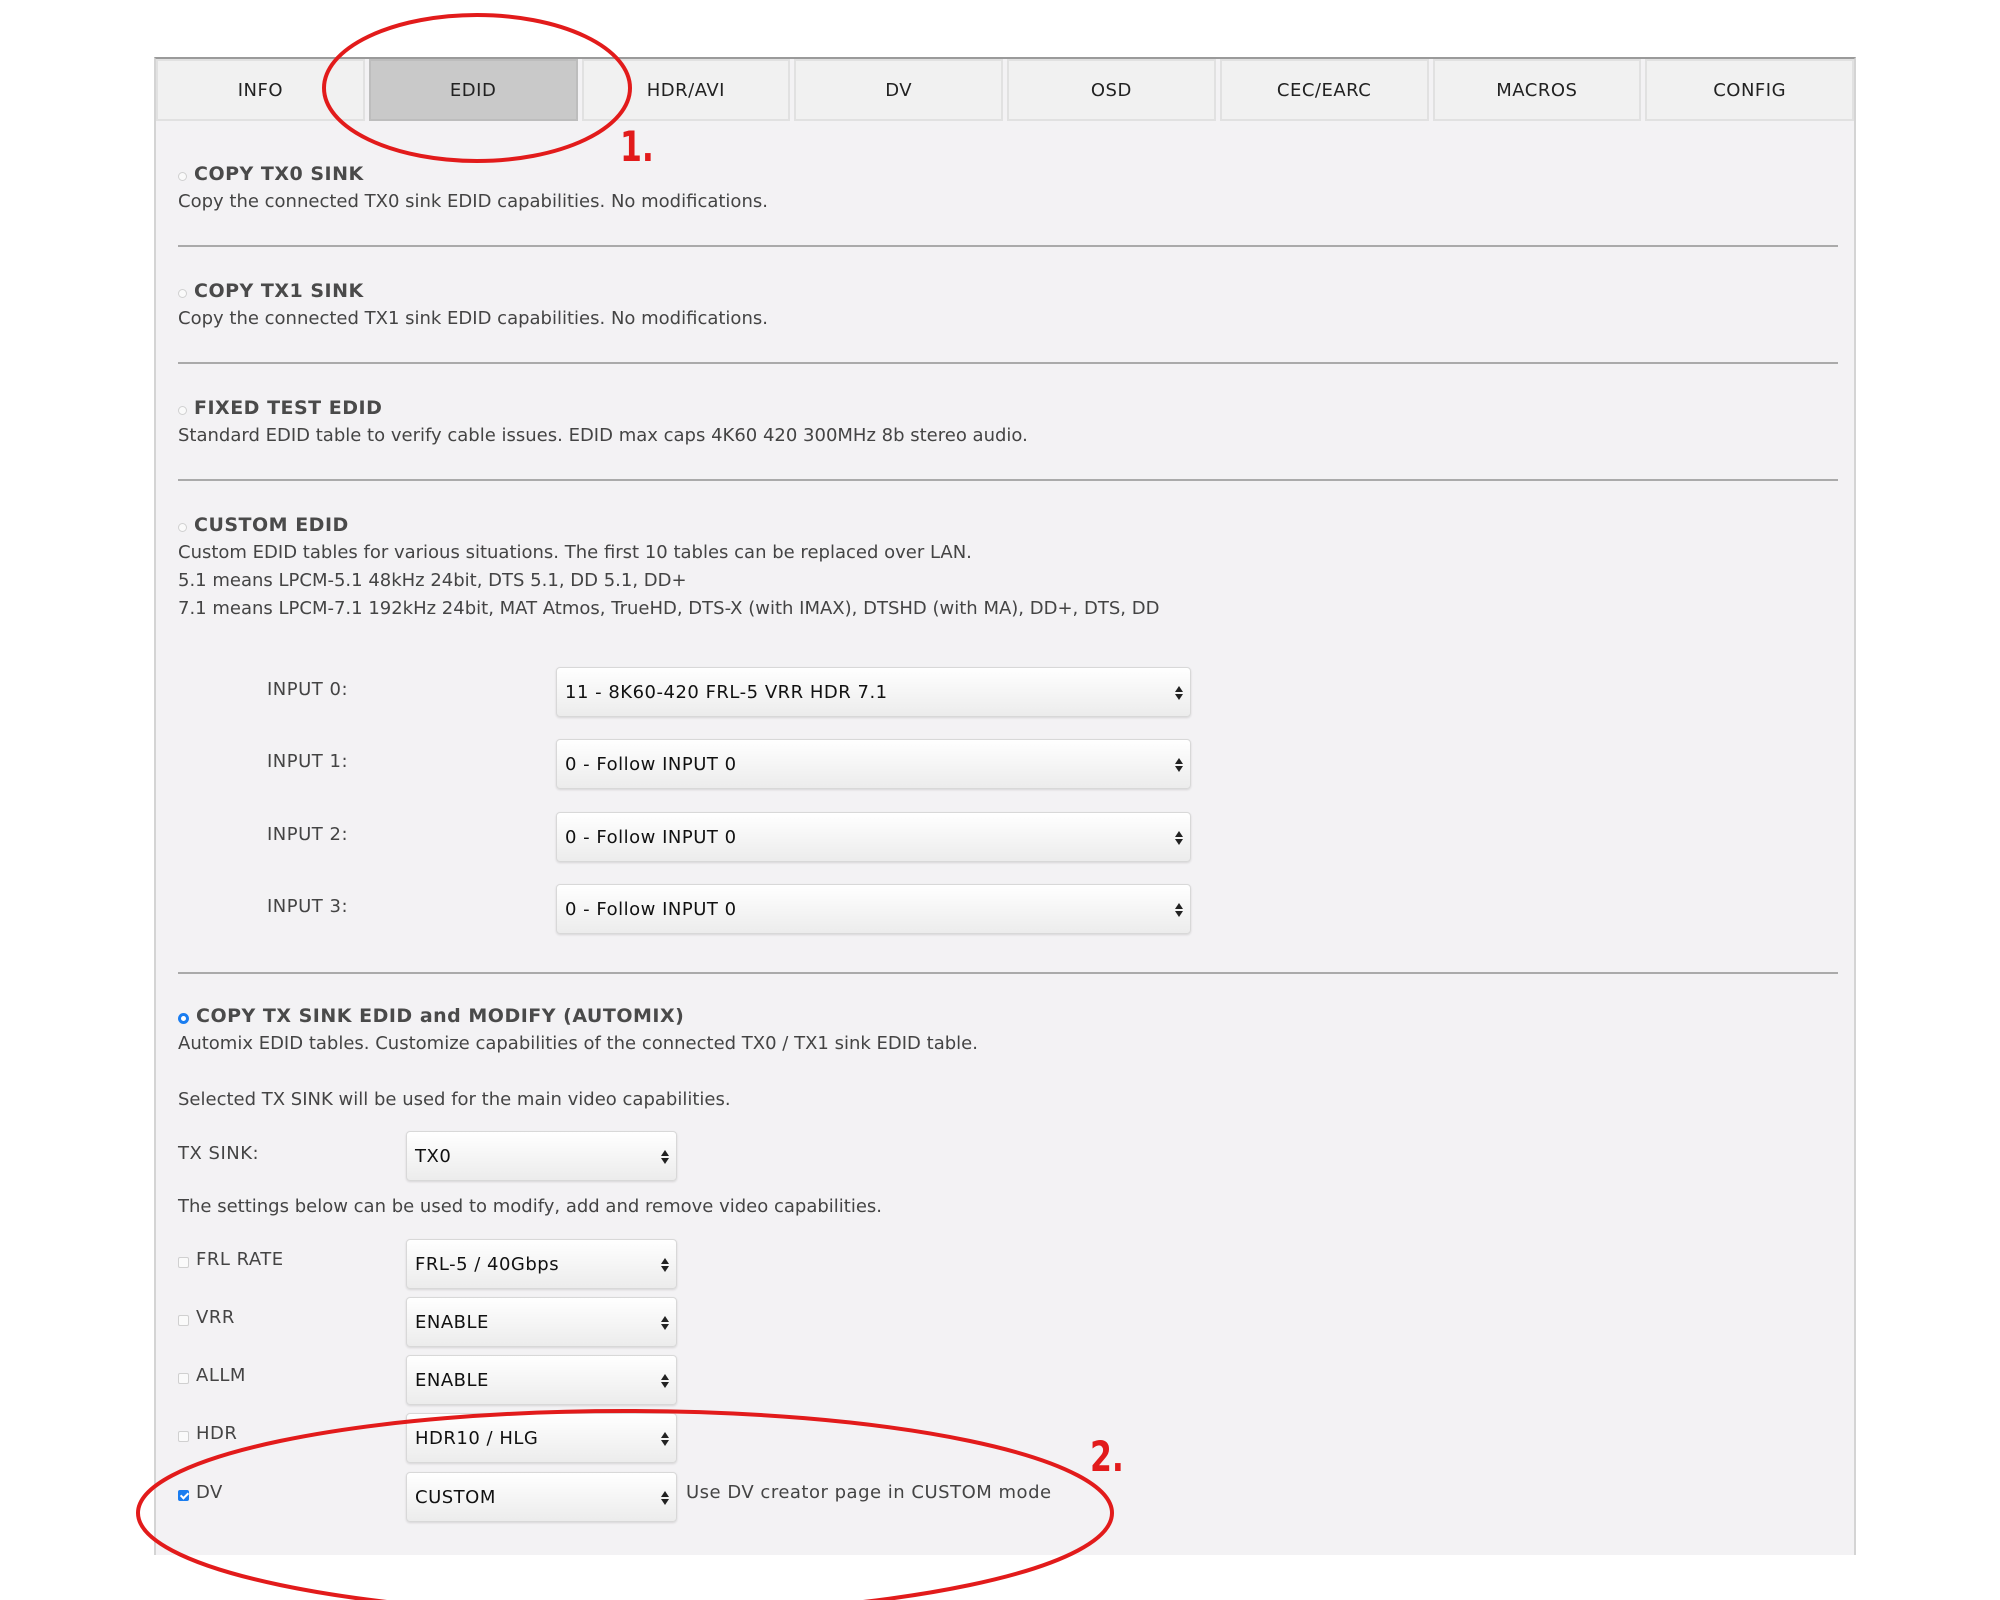 The height and width of the screenshot is (1600, 2000). Describe the element at coordinates (637, 146) in the screenshot. I see `annotation-number-1: 1.` at that location.